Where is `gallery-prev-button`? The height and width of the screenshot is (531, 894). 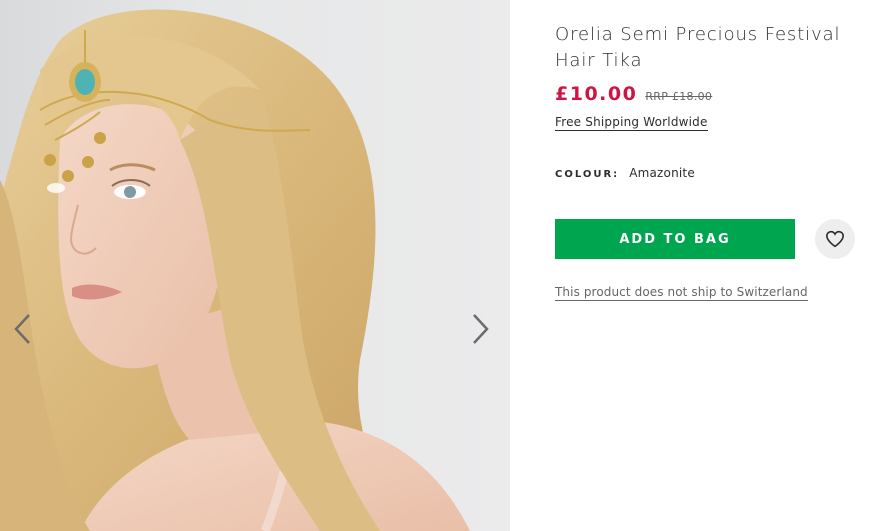 gallery-prev-button is located at coordinates (24, 331).